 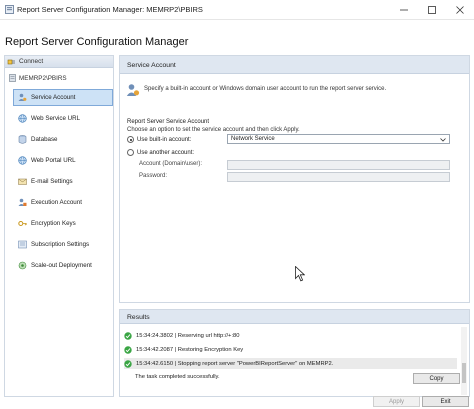 I want to click on password-field-label: Password:, so click(x=153, y=176).